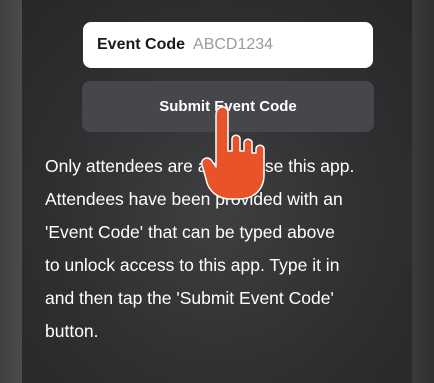 Image resolution: width=434 pixels, height=383 pixels. Describe the element at coordinates (423, 191) in the screenshot. I see `right-edge` at that location.